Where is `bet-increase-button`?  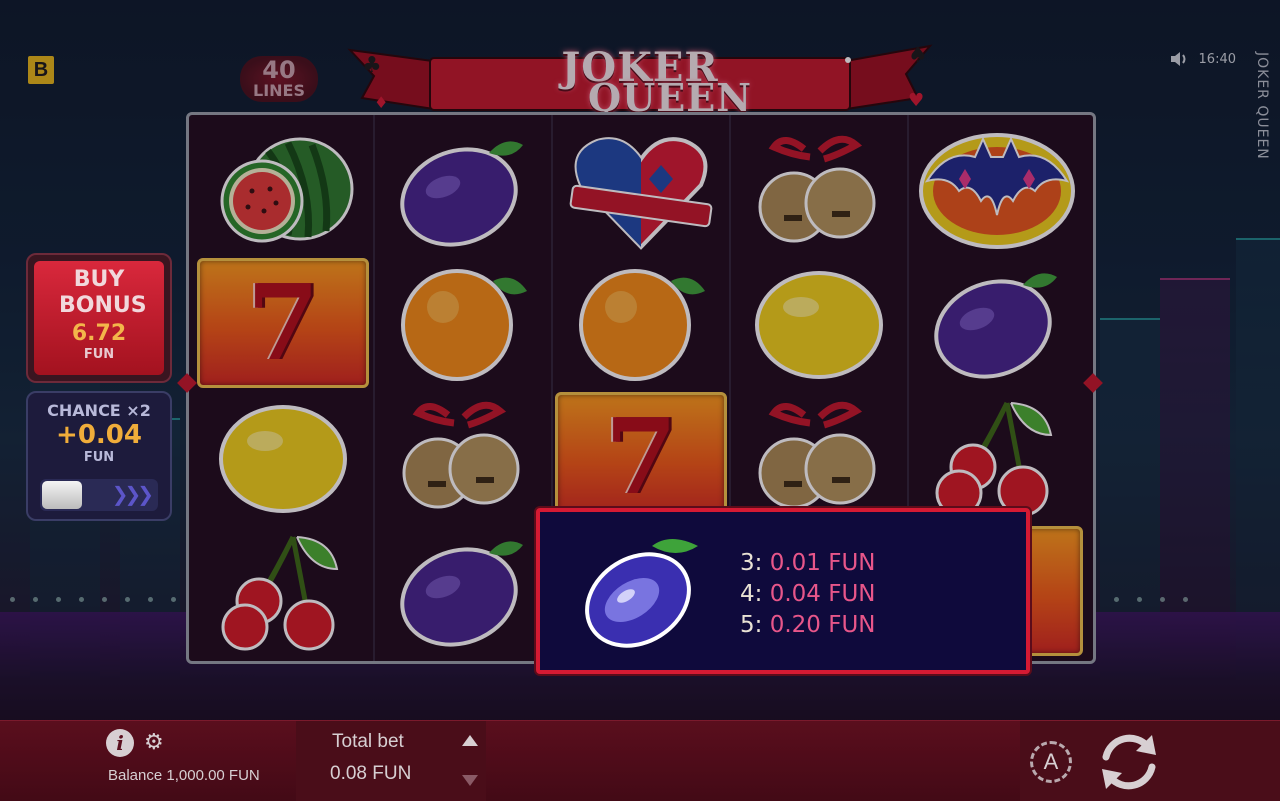 bet-increase-button is located at coordinates (470, 740).